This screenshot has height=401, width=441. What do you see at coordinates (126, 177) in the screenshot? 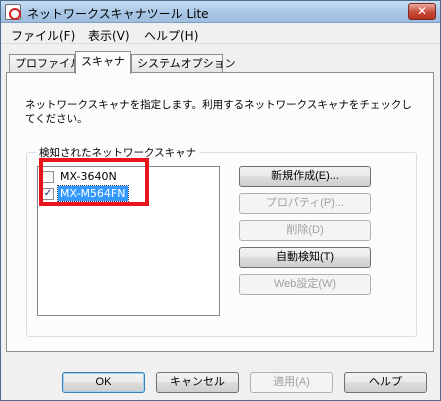
I see `scanner-row-mx-3640n: MX-3640N` at bounding box center [126, 177].